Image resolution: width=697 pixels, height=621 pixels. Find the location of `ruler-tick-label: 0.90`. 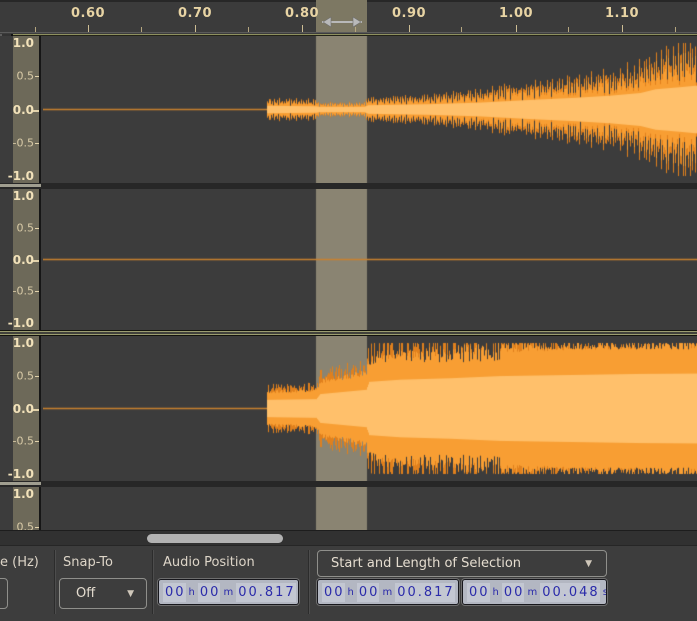

ruler-tick-label: 0.90 is located at coordinates (409, 13).